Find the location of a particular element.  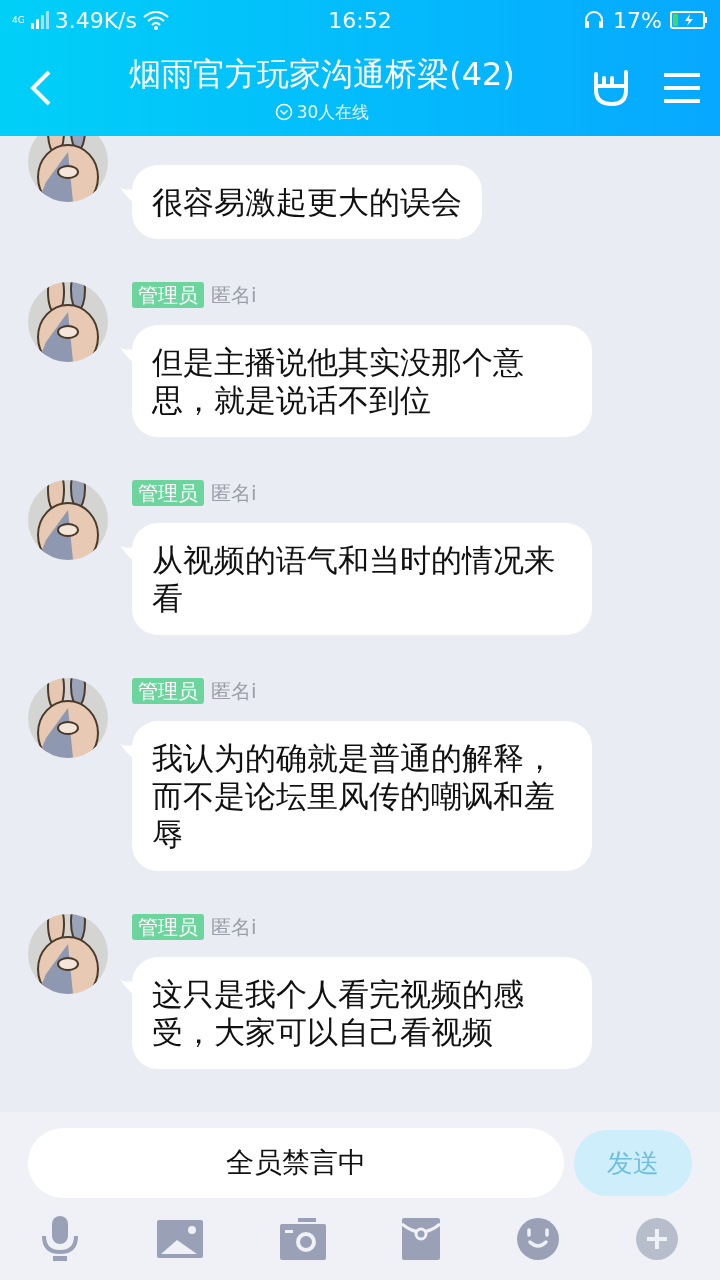

envelope-icon is located at coordinates (421, 1239).